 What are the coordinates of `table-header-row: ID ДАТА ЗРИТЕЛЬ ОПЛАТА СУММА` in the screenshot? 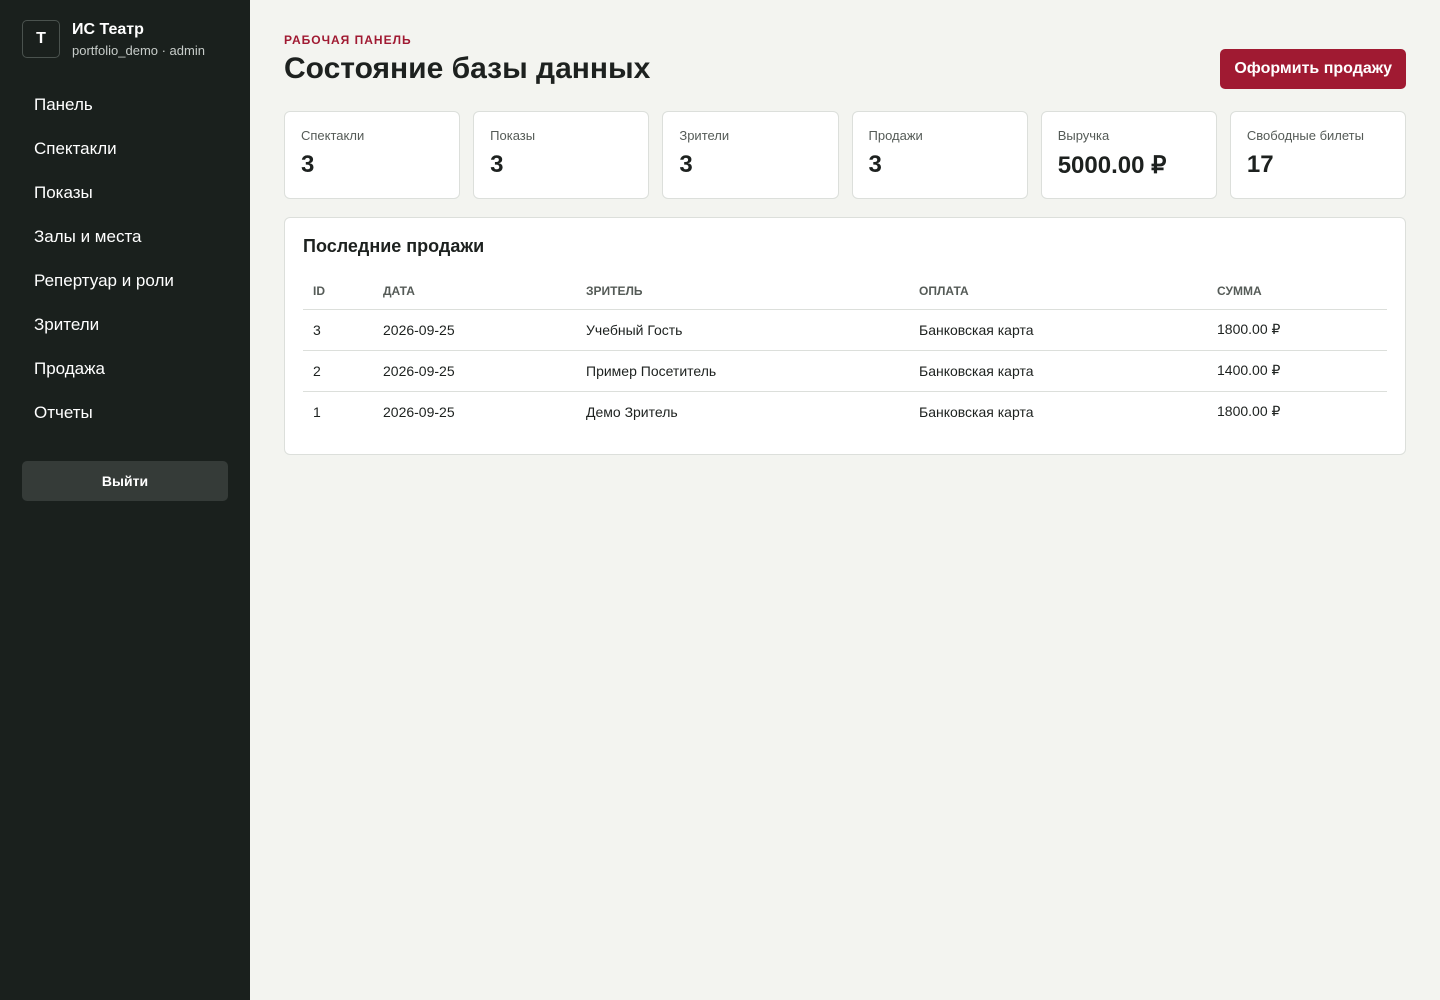 It's located at (845, 291).